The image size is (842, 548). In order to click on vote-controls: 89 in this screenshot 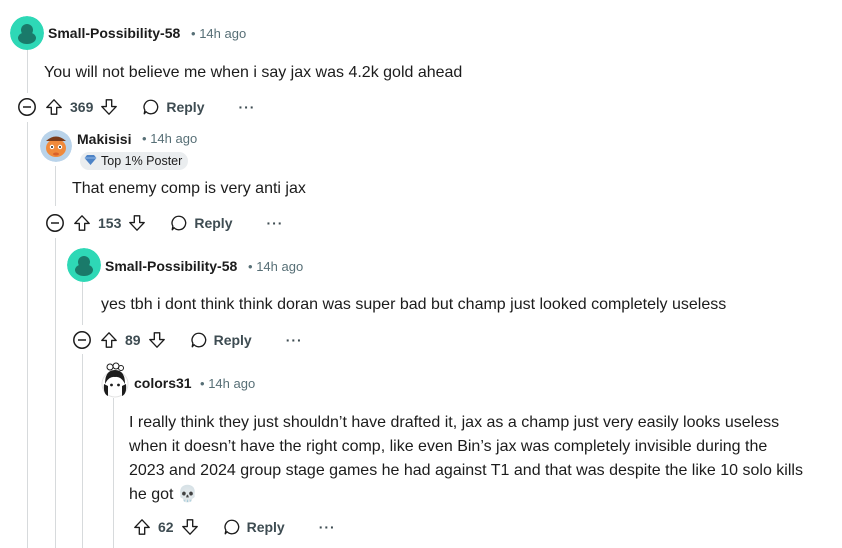, I will do `click(133, 340)`.